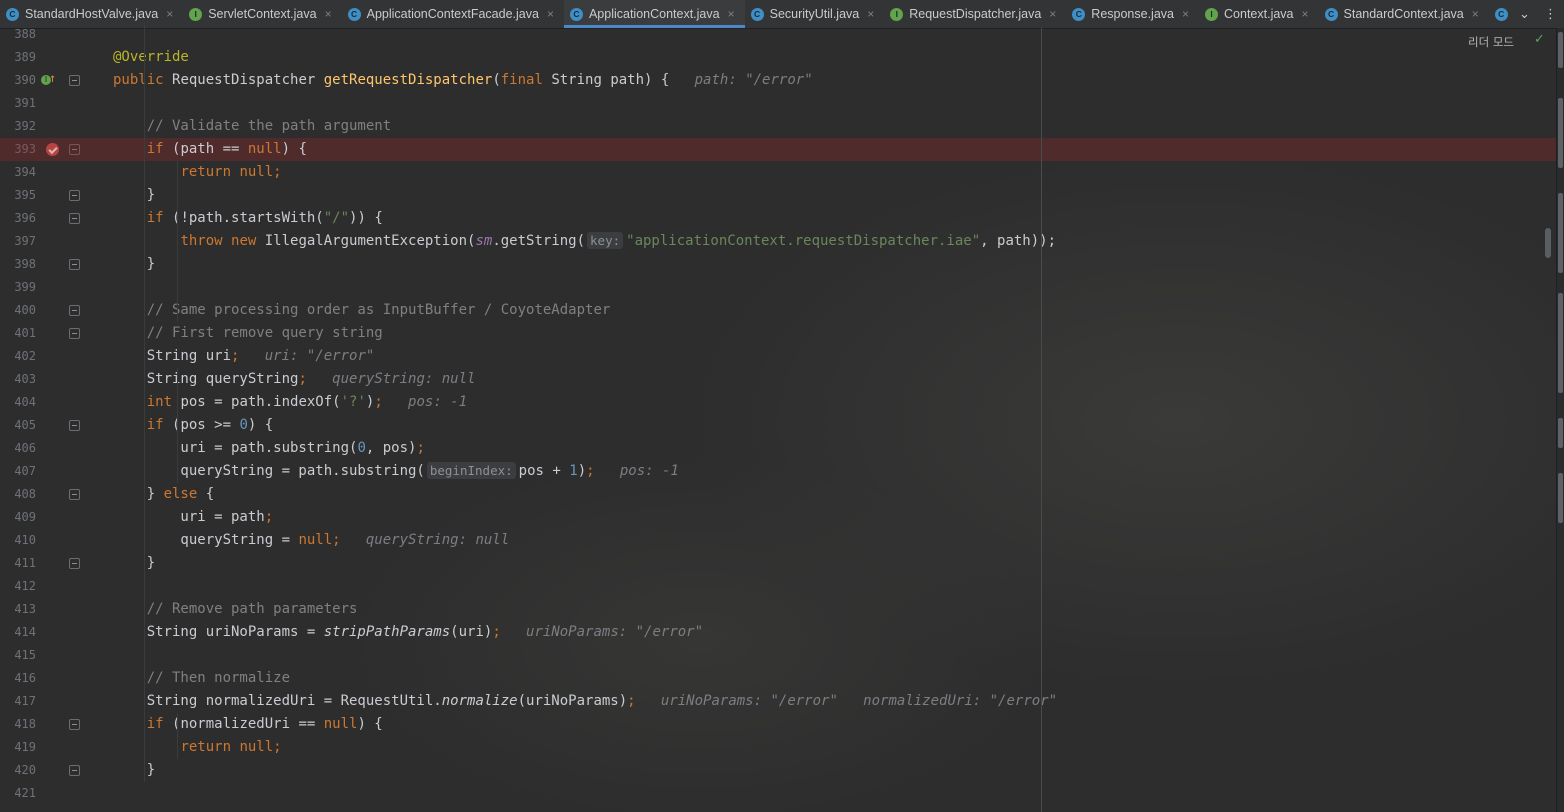  What do you see at coordinates (52, 78) in the screenshot?
I see `override-arrow-icon: ↑` at bounding box center [52, 78].